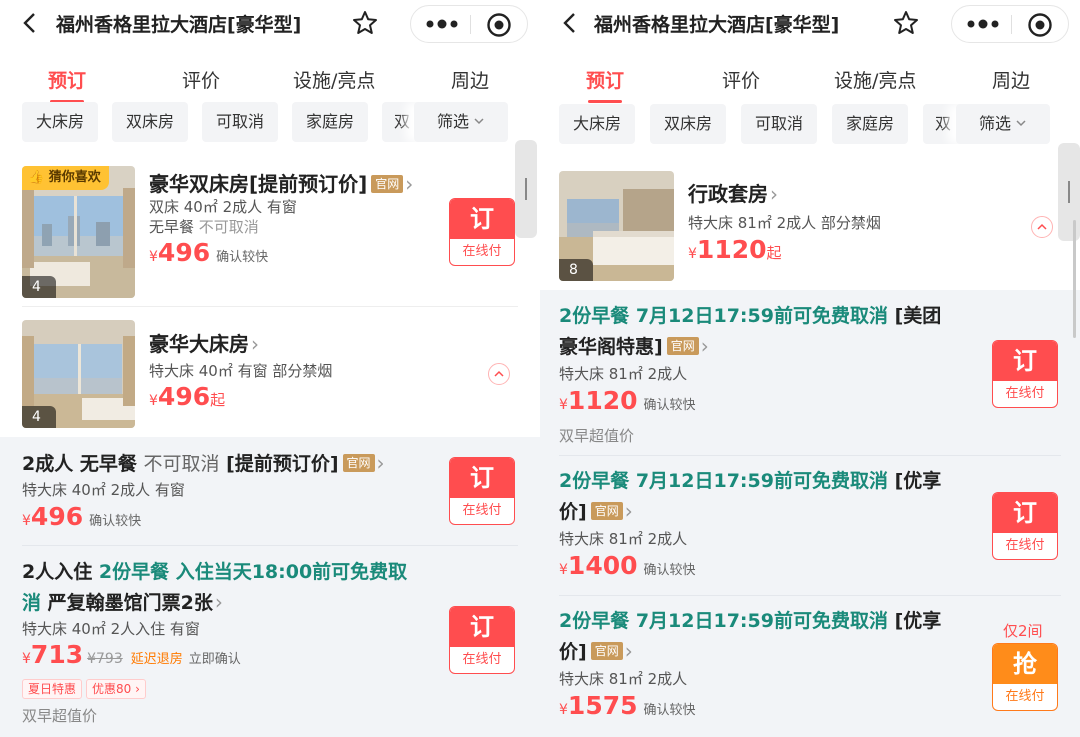 The height and width of the screenshot is (737, 1080). What do you see at coordinates (57, 572) in the screenshot?
I see `guest-count: 2人入住` at bounding box center [57, 572].